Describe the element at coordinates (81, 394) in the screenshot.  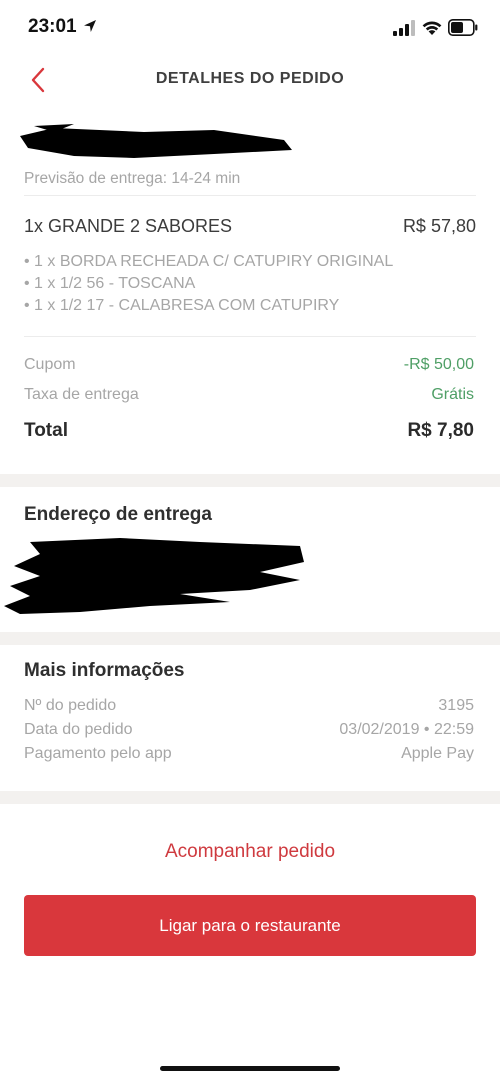
I see `delivery-fee-label: Taxa de entrega` at that location.